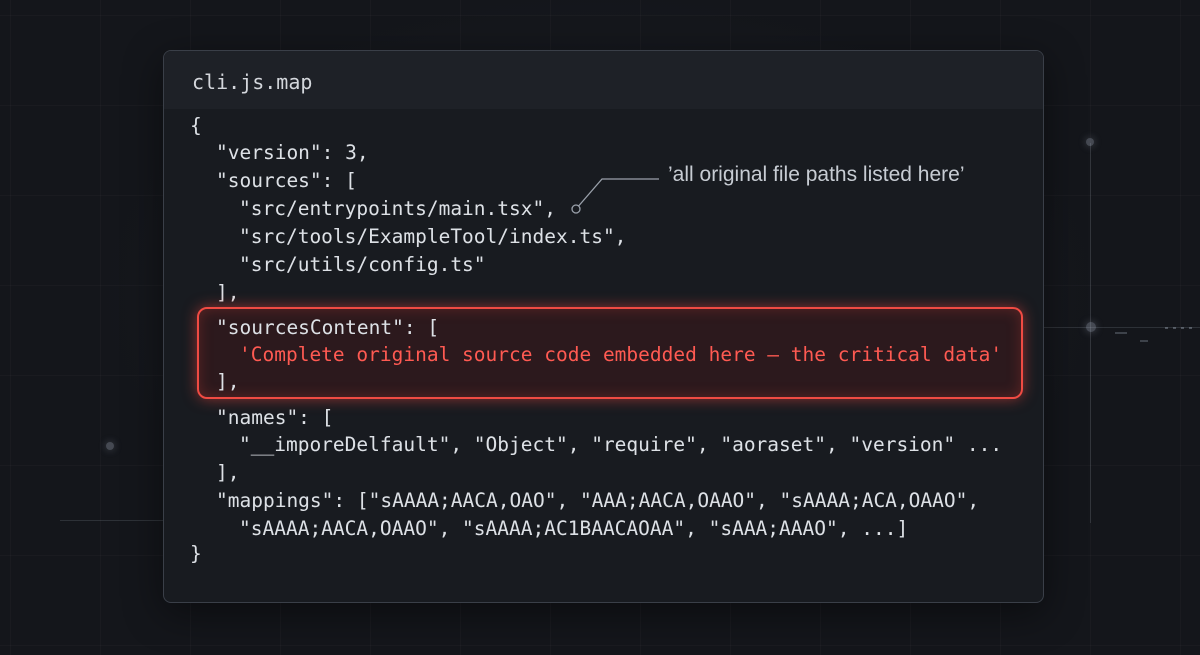 The image size is (1200, 655). What do you see at coordinates (816, 174) in the screenshot?
I see `annotation-label: ’all original file paths listed here’` at bounding box center [816, 174].